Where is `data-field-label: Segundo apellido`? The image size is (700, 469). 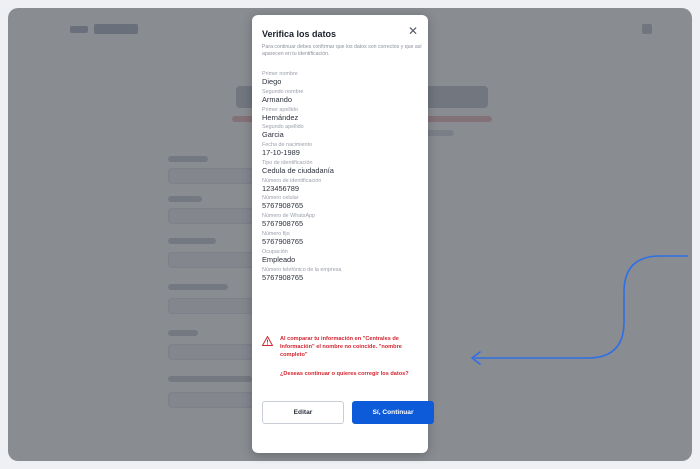
data-field-label: Segundo apellido is located at coordinates (283, 127).